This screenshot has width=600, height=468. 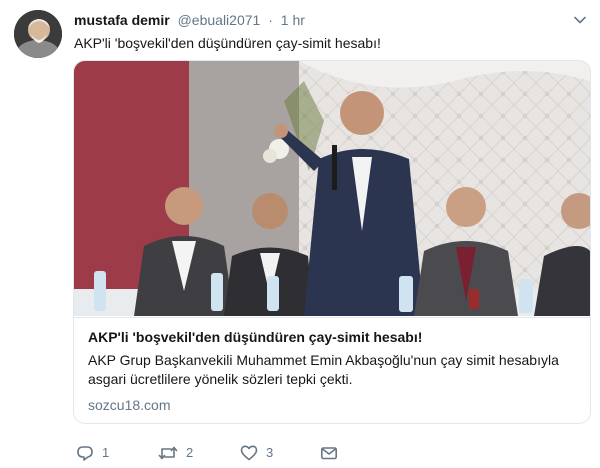 I want to click on avatar-image, so click(x=38, y=34).